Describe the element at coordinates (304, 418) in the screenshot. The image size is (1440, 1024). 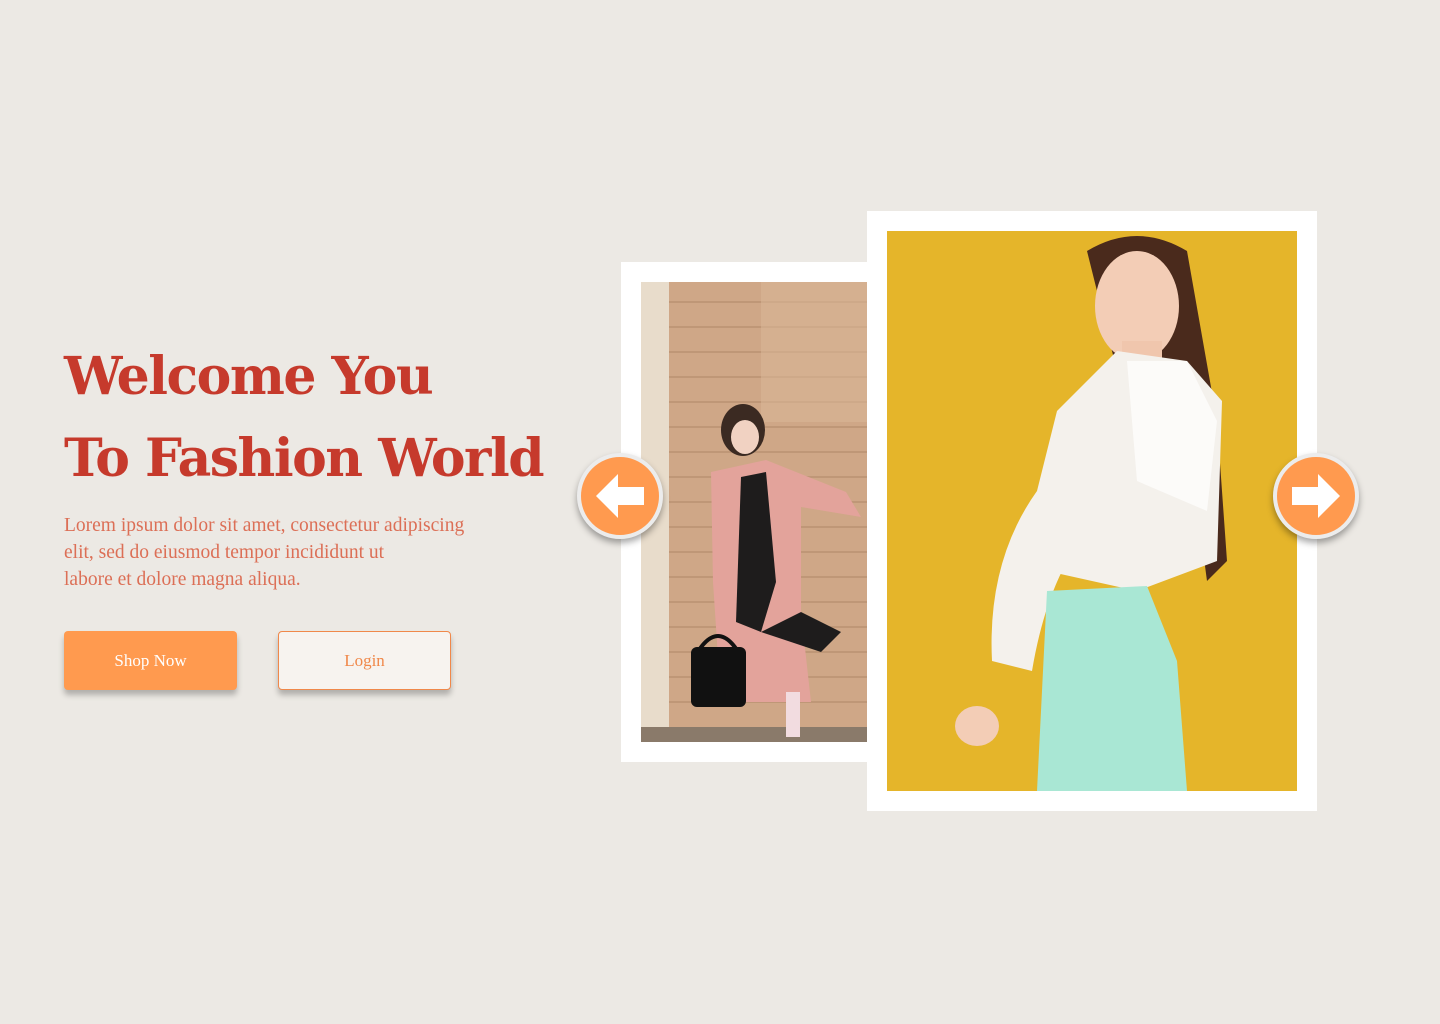
I see `hero-title: Welcome You To Fashion World` at that location.